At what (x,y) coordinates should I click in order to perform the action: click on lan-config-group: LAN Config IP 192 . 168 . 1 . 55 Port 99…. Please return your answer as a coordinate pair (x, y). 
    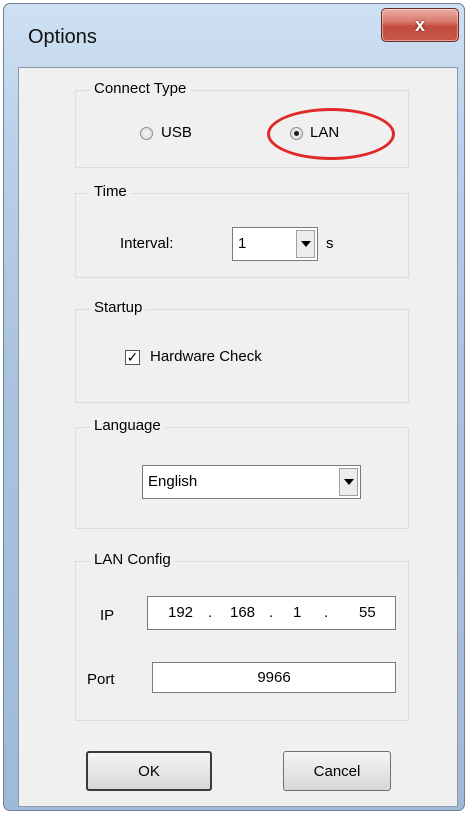
    Looking at the image, I should click on (242, 635).